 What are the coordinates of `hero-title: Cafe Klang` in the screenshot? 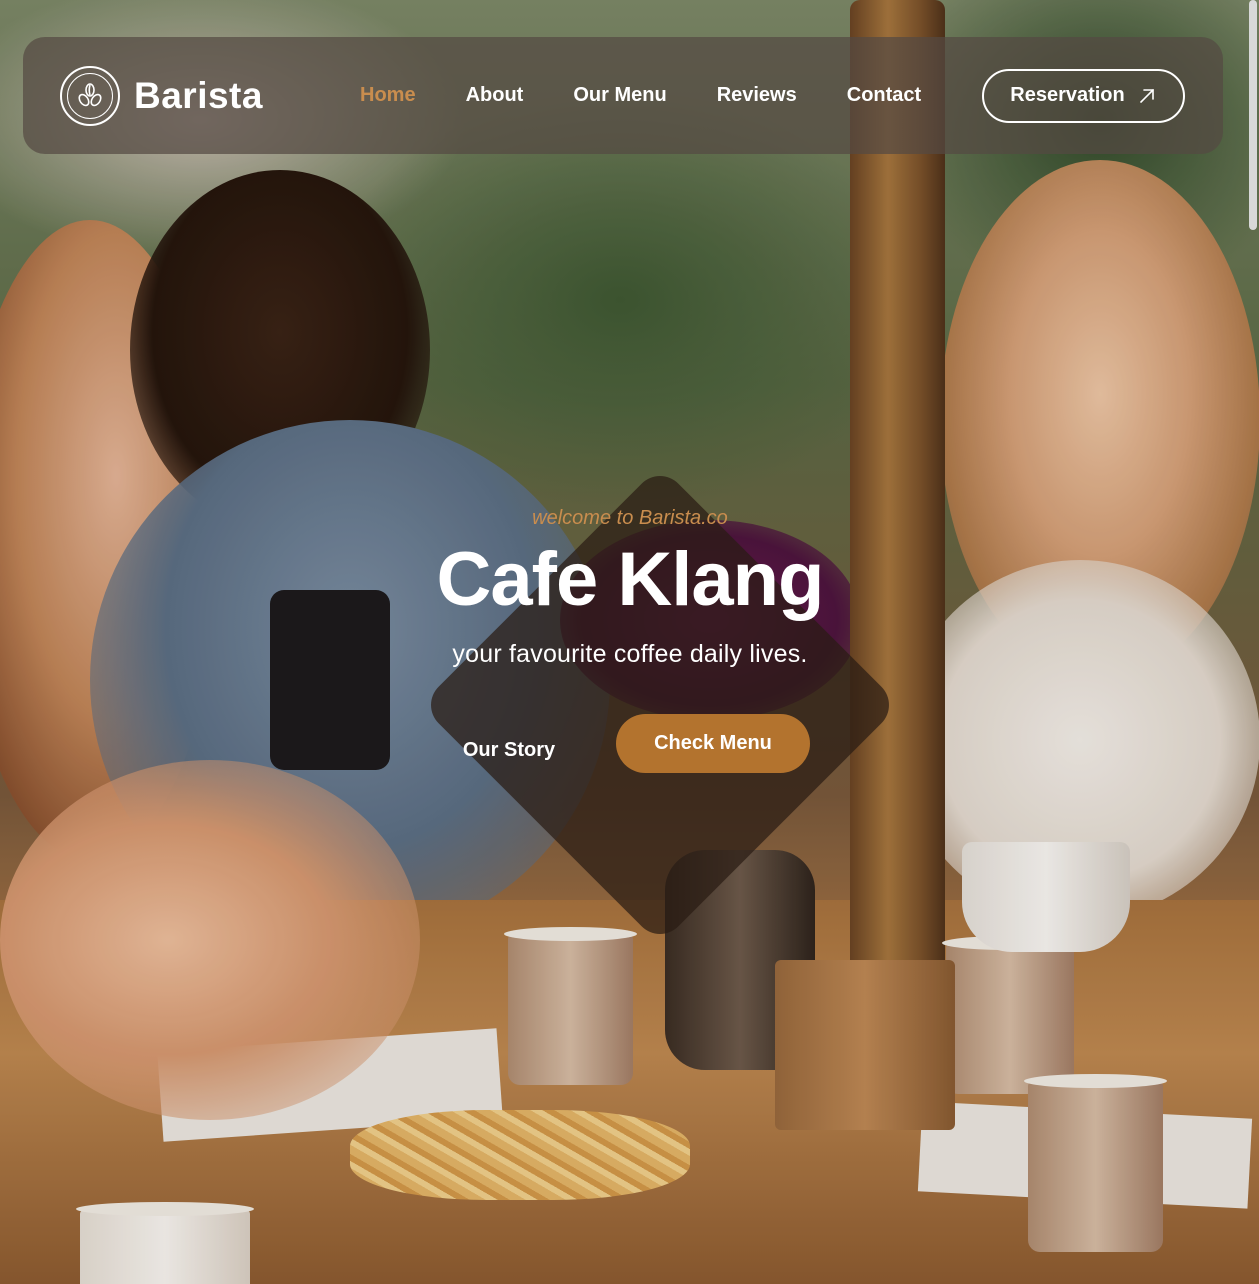 It's located at (630, 579).